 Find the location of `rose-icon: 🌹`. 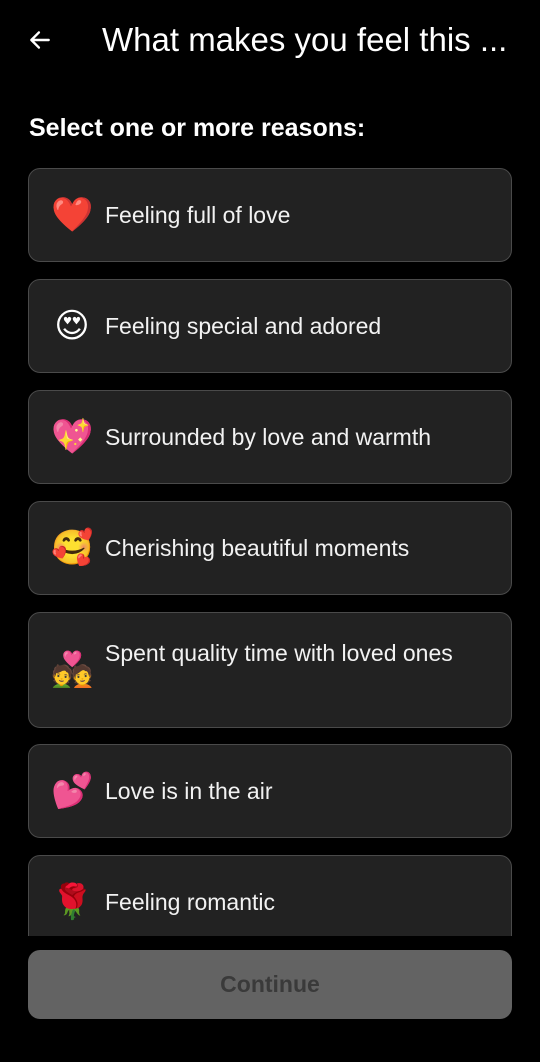

rose-icon: 🌹 is located at coordinates (72, 902).